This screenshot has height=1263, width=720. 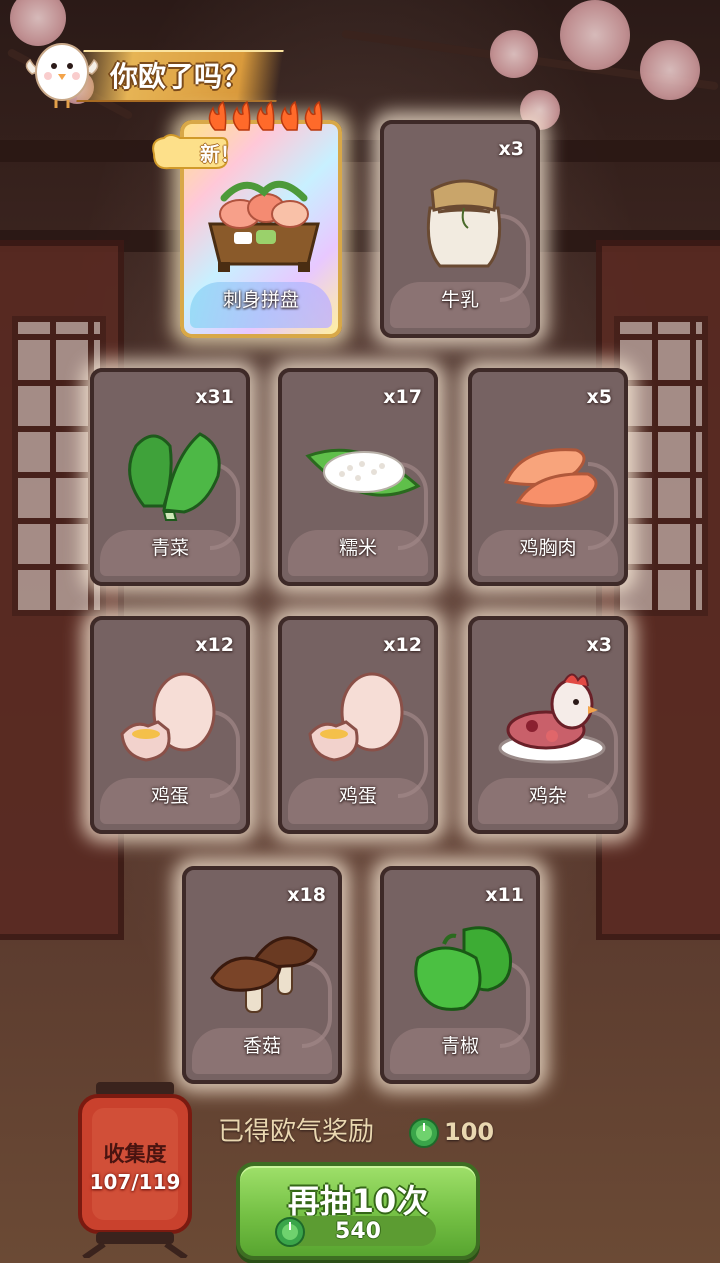 What do you see at coordinates (265, 115) in the screenshot?
I see `rarity-flames-icon` at bounding box center [265, 115].